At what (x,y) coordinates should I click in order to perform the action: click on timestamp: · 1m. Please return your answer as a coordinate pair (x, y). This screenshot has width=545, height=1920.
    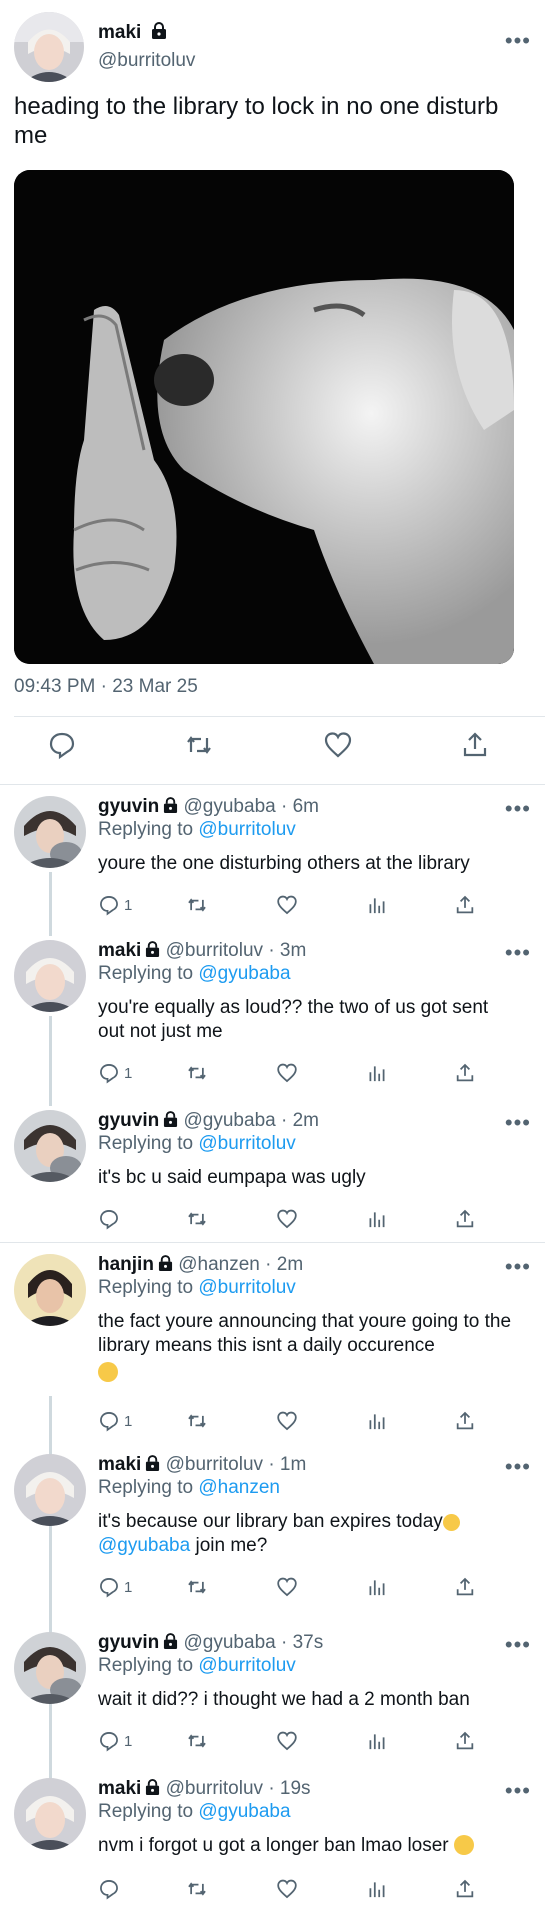
    Looking at the image, I should click on (287, 1464).